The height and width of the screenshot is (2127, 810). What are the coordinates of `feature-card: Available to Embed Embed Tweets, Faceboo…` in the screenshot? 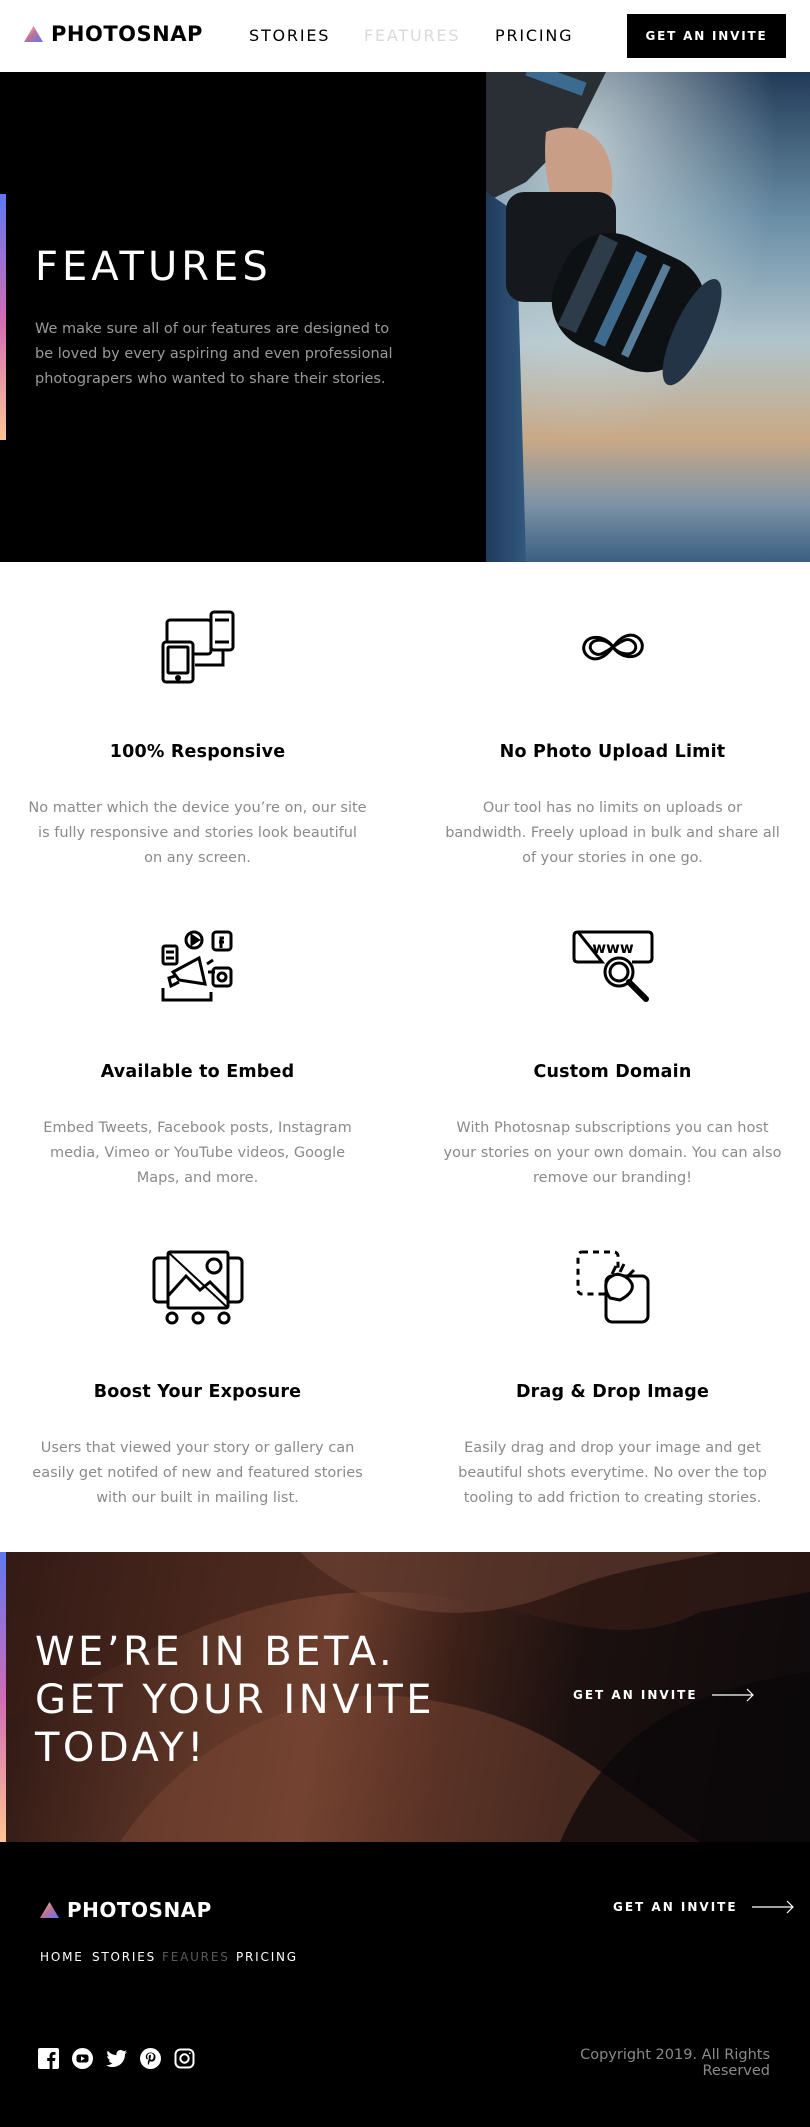 It's located at (197, 1060).